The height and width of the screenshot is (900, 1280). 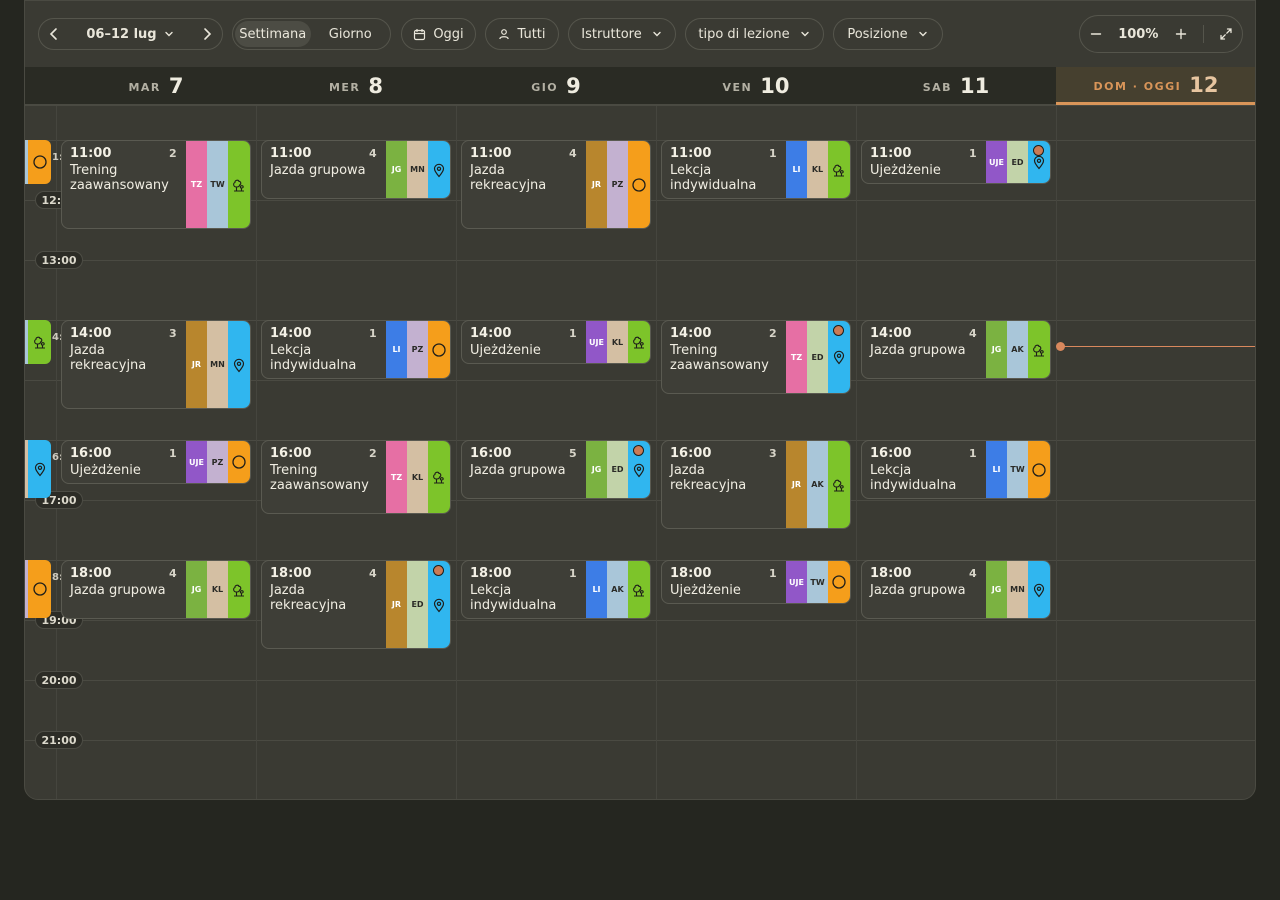 What do you see at coordinates (956, 162) in the screenshot?
I see `lesson-event-card: 11:00 1 Ujeżdżenie UJE ED` at bounding box center [956, 162].